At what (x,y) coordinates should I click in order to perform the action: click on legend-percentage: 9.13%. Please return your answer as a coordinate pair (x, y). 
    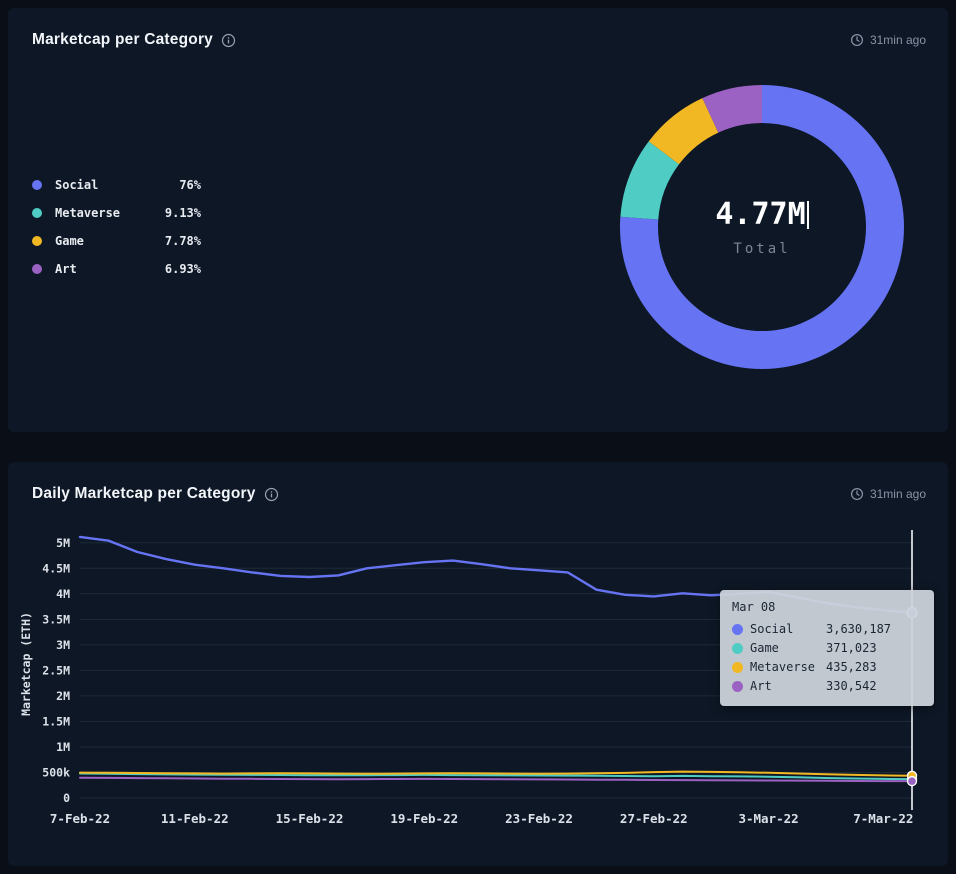
    Looking at the image, I should click on (182, 213).